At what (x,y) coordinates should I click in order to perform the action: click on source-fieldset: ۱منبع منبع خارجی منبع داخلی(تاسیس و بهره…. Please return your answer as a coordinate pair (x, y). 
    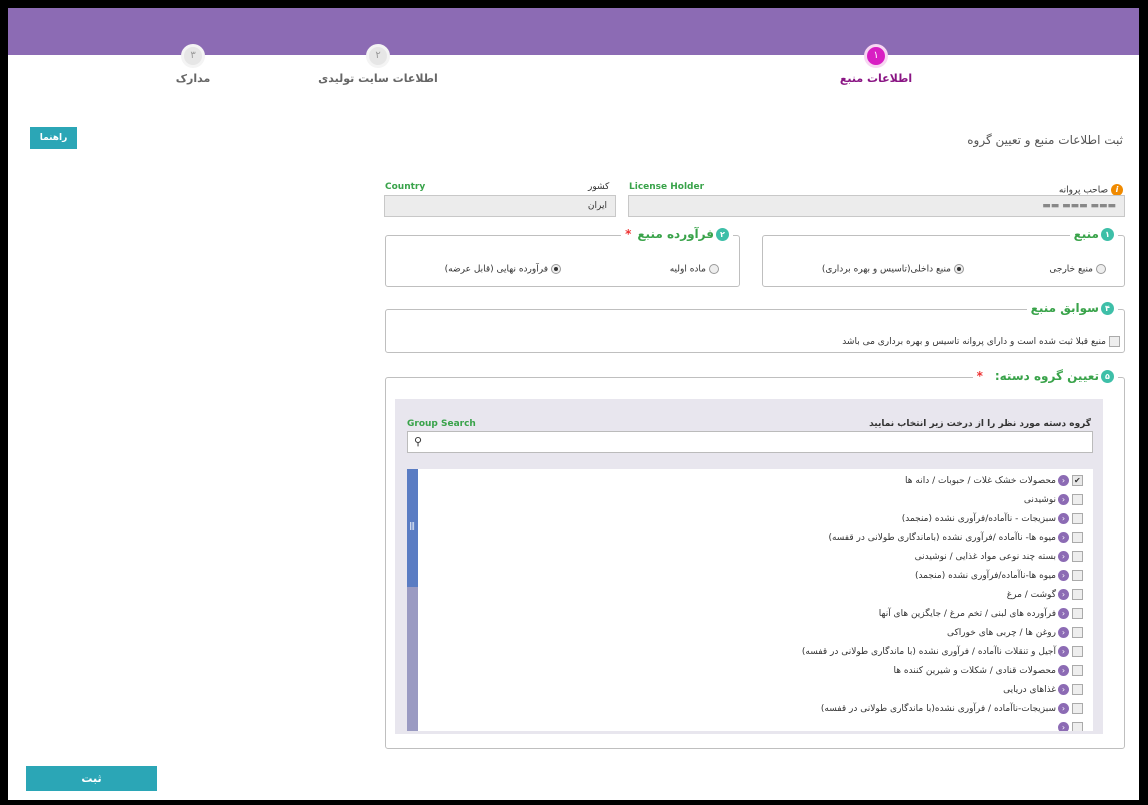
    Looking at the image, I should click on (943, 257).